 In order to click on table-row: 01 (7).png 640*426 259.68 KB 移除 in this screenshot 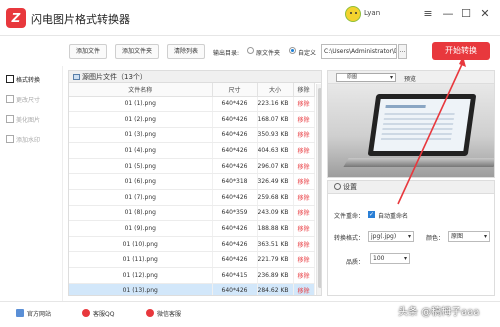, I will do `click(192, 197)`.